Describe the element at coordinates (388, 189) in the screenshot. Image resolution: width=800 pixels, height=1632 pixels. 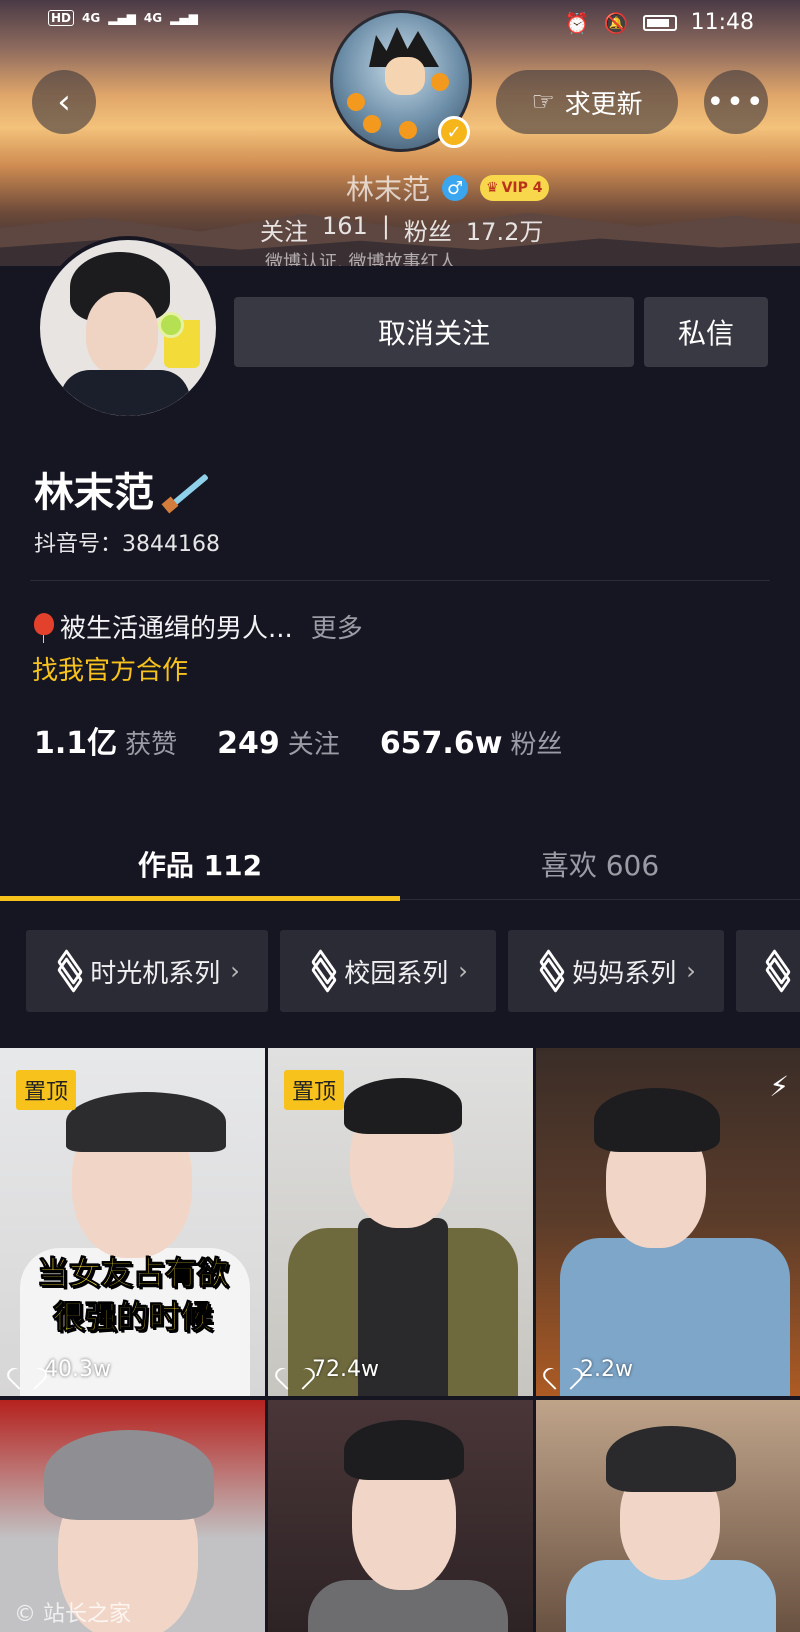
I see `top-name: 林末范` at that location.